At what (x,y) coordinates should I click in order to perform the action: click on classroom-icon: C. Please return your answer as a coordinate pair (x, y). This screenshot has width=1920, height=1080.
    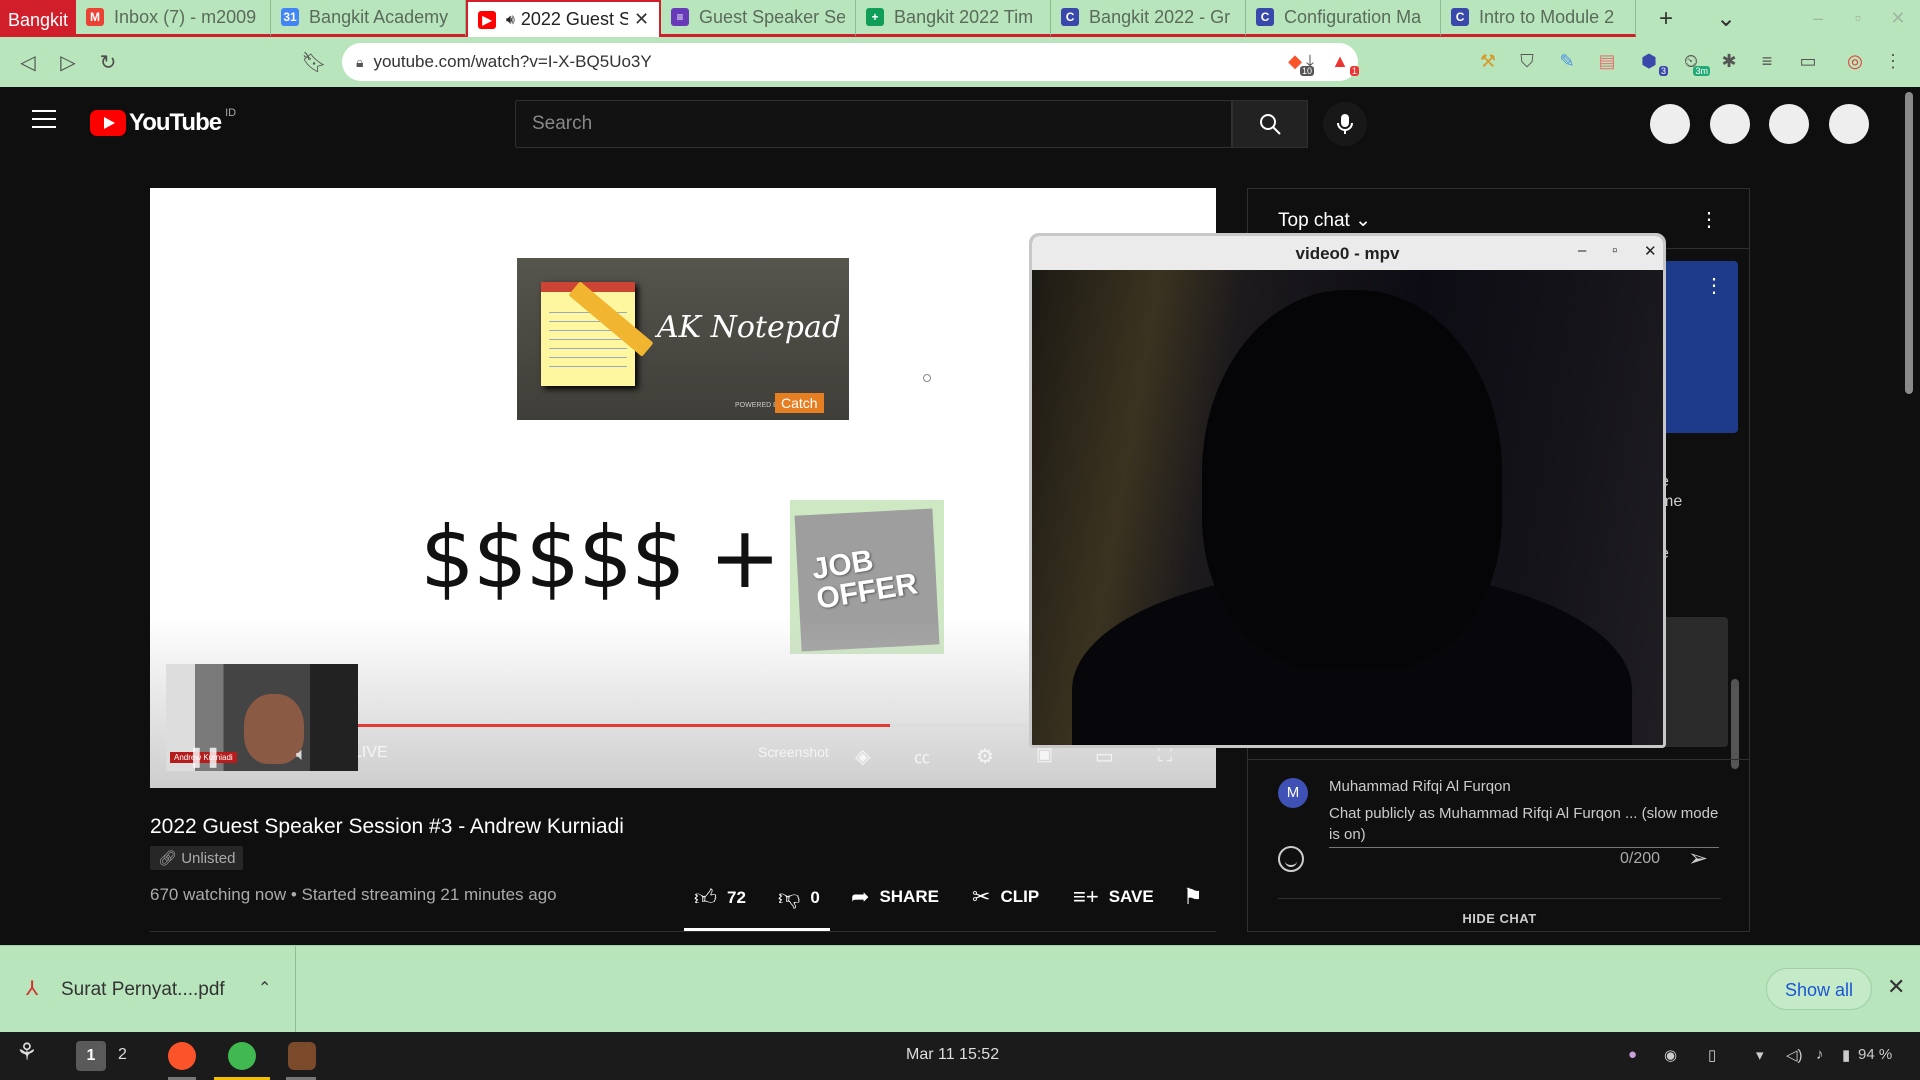
    Looking at the image, I should click on (1460, 17).